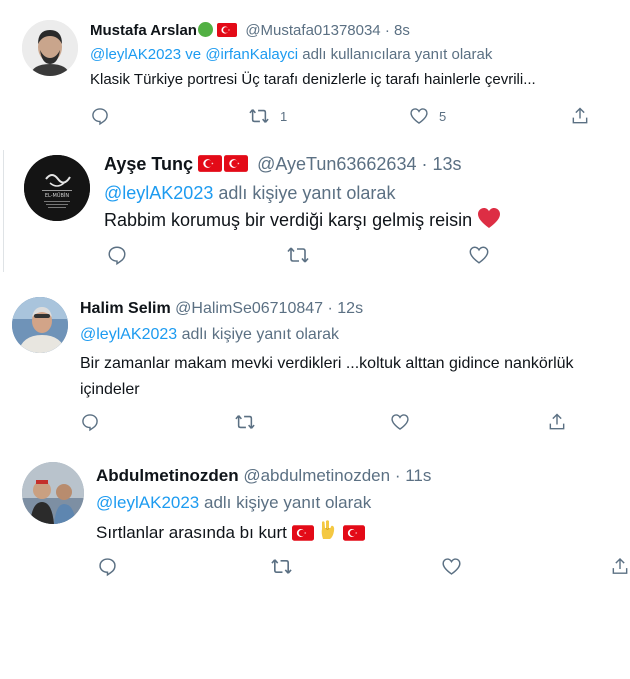 The height and width of the screenshot is (679, 630). What do you see at coordinates (336, 164) in the screenshot?
I see `author-handle: @AyeTun63662634` at bounding box center [336, 164].